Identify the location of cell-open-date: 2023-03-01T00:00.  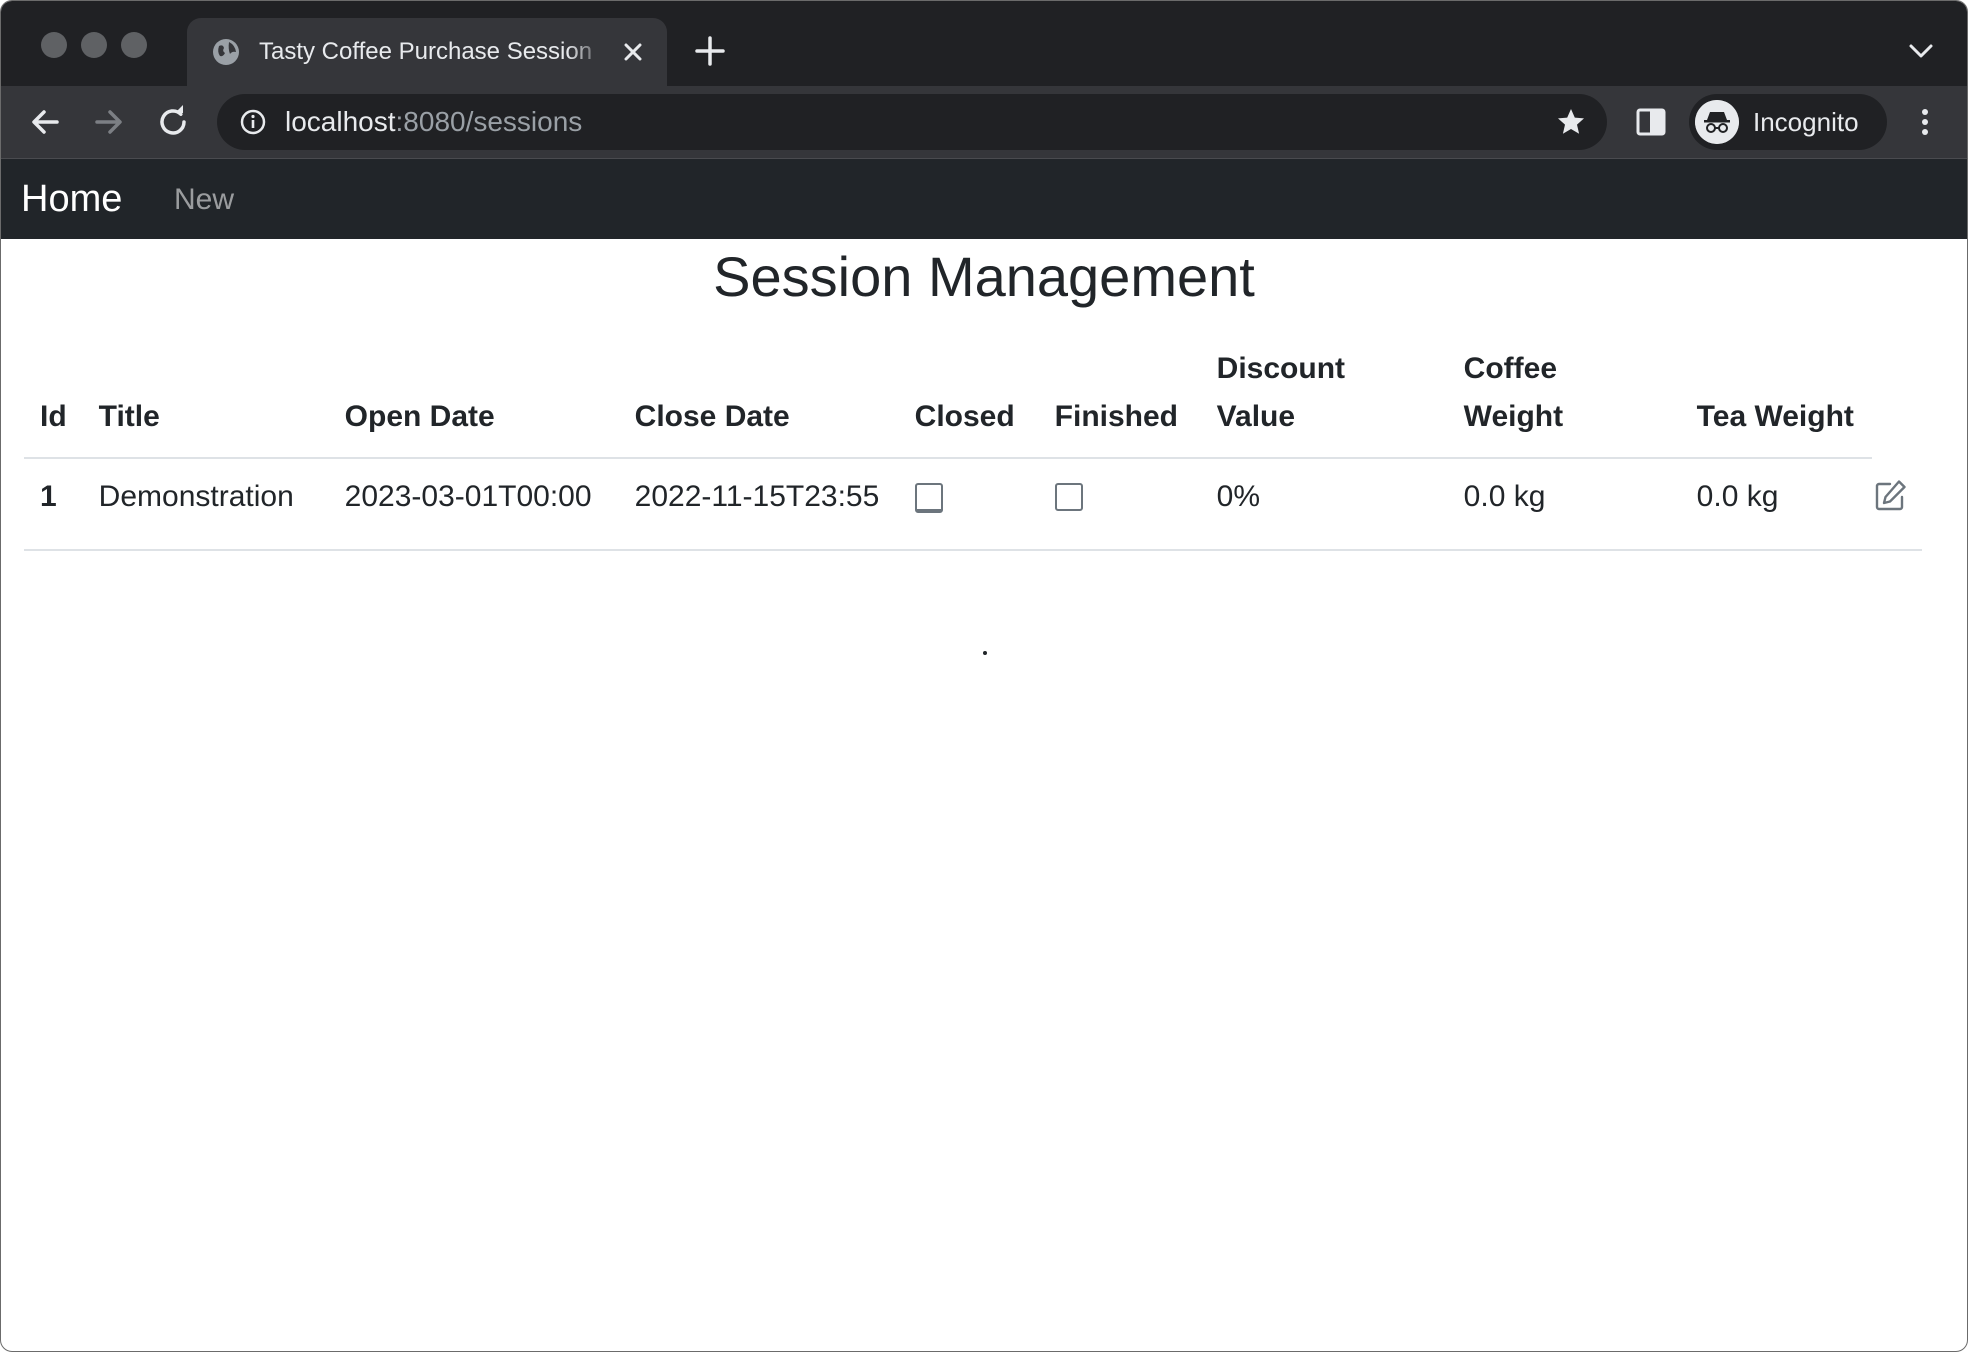
(473, 504).